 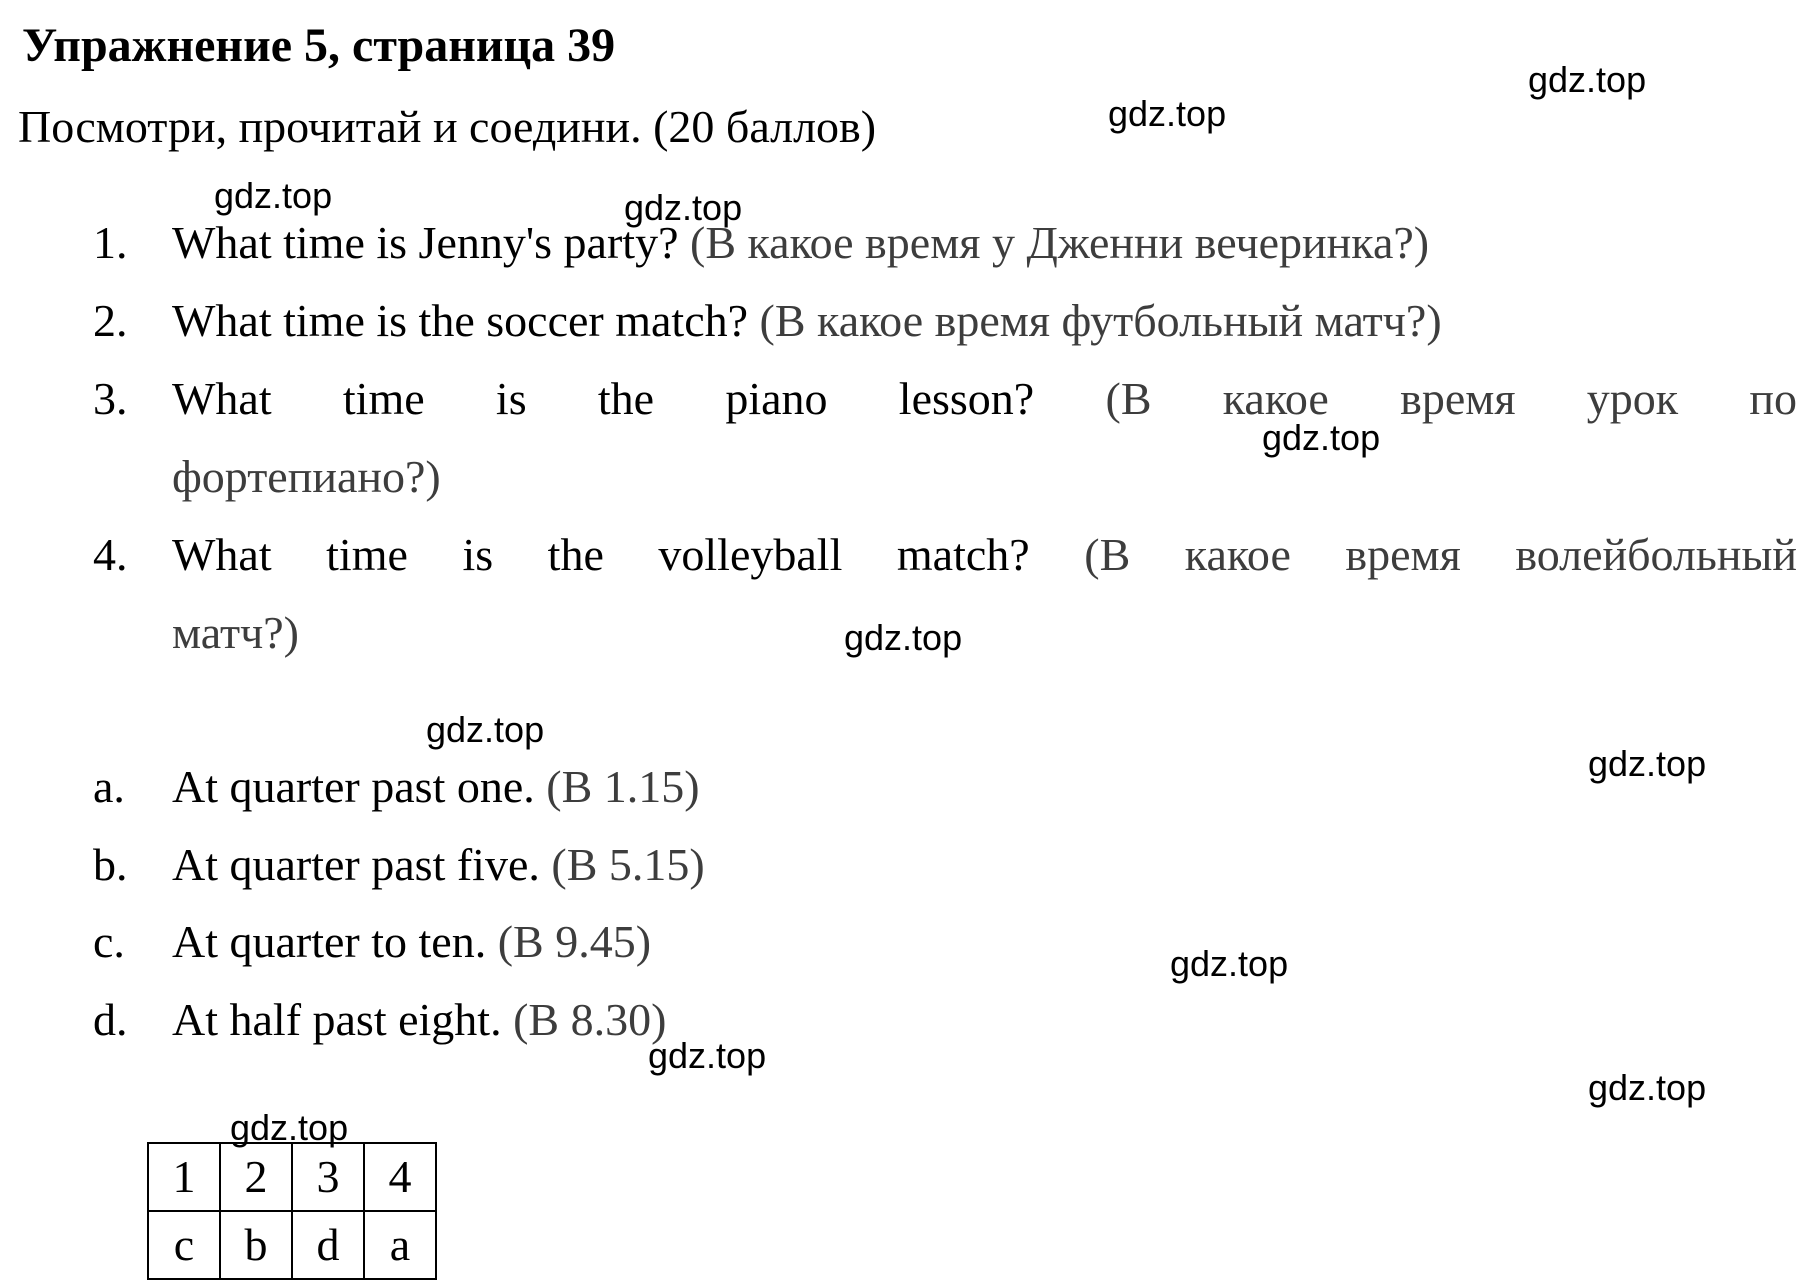 What do you see at coordinates (984, 865) in the screenshot?
I see `option-text-line: At quarter past five. (В 5.15)` at bounding box center [984, 865].